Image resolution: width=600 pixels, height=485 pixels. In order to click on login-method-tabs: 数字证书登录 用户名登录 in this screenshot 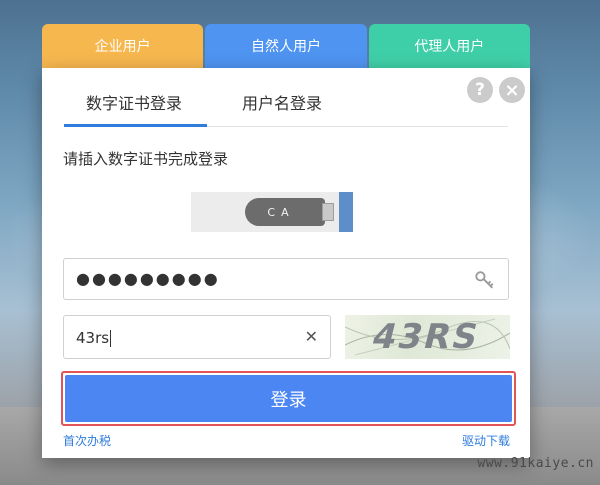, I will do `click(286, 97)`.